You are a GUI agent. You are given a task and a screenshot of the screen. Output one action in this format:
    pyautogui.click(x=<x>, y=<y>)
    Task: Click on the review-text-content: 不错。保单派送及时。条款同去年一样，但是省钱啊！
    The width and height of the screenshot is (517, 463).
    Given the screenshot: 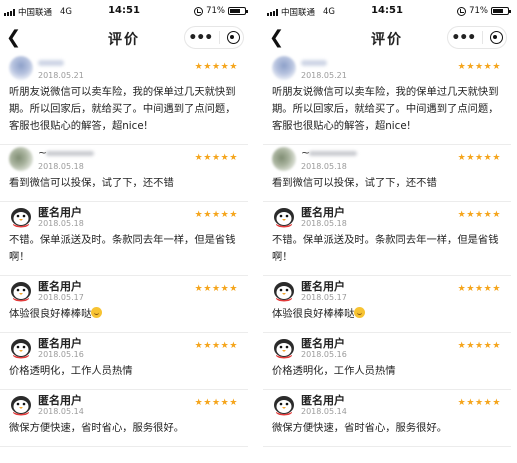 What is the action you would take?
    pyautogui.click(x=122, y=248)
    